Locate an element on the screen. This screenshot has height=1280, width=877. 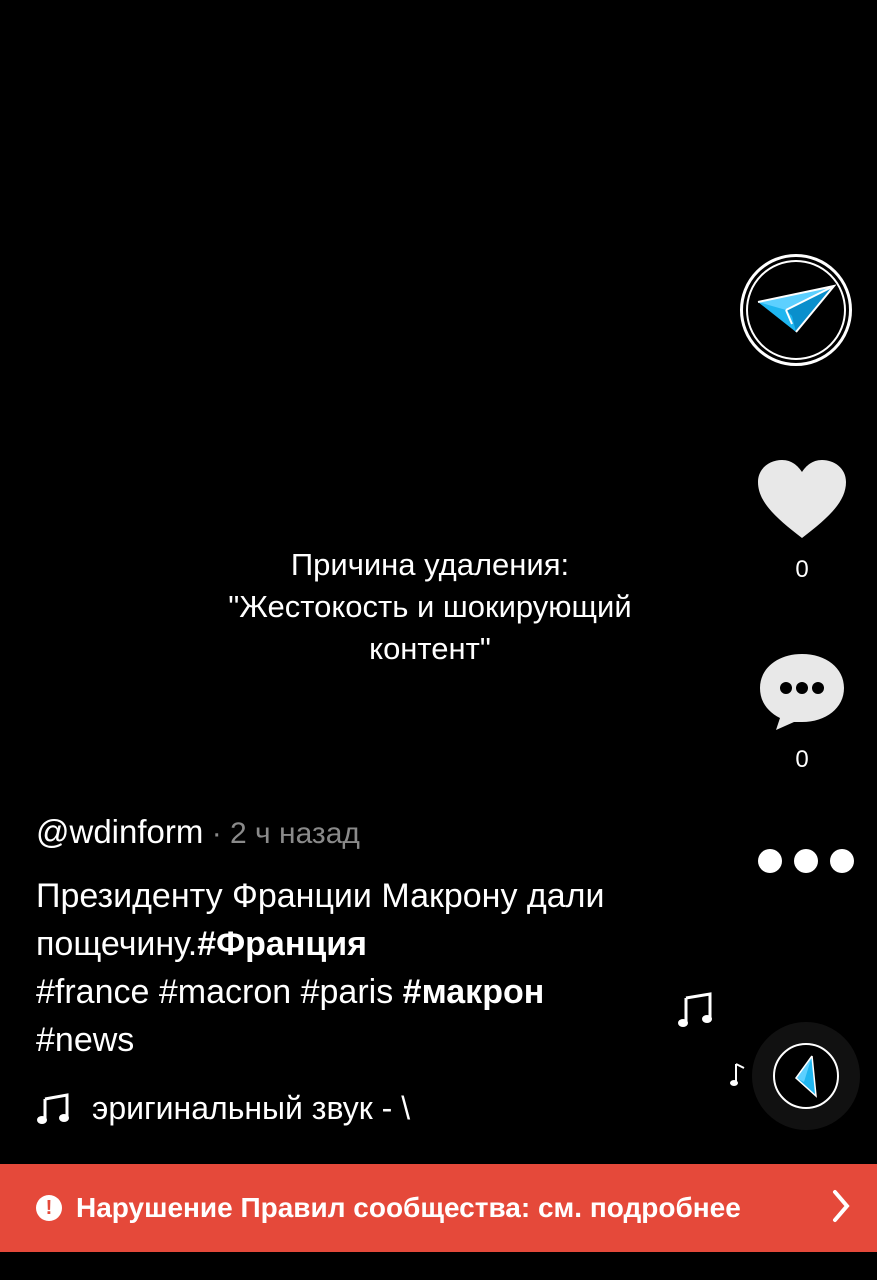
sound-row: эригинальный звук - \ is located at coordinates (223, 1108).